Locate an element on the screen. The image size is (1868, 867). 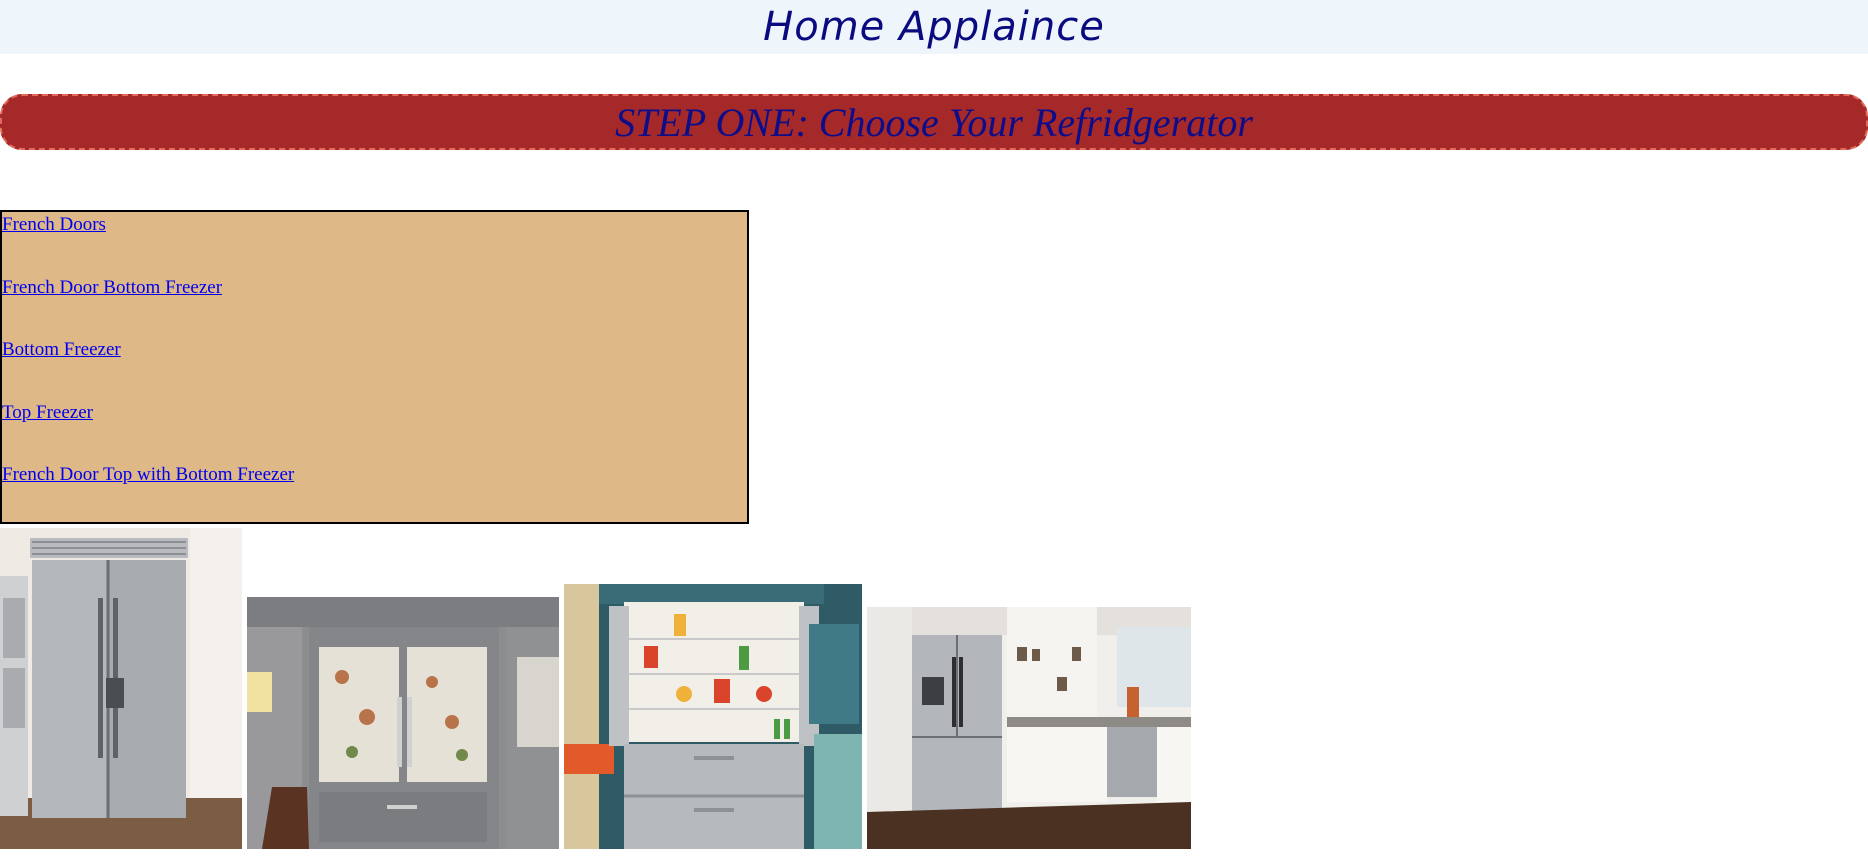
list-item: French Door Bottom Freezer is located at coordinates (112, 288).